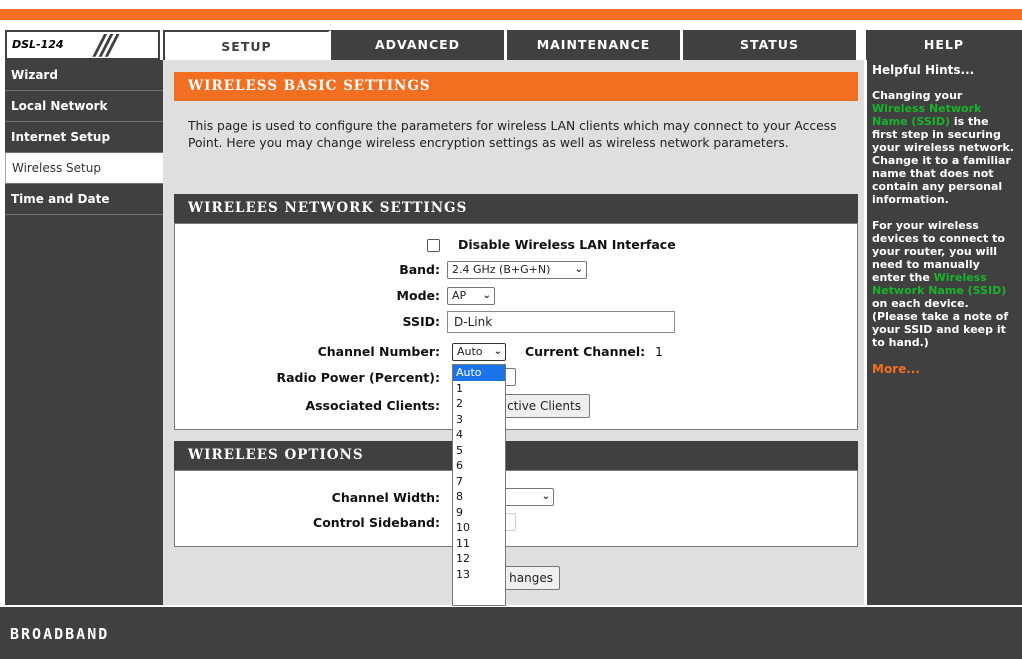 Image resolution: width=1022 pixels, height=659 pixels. Describe the element at coordinates (511, 633) in the screenshot. I see `footer: BROADBAND` at that location.